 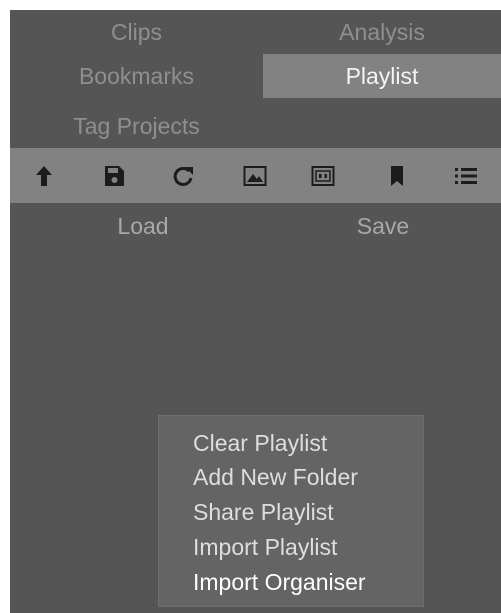 What do you see at coordinates (136, 126) in the screenshot?
I see `tab-tag-projects: Tag Projects` at bounding box center [136, 126].